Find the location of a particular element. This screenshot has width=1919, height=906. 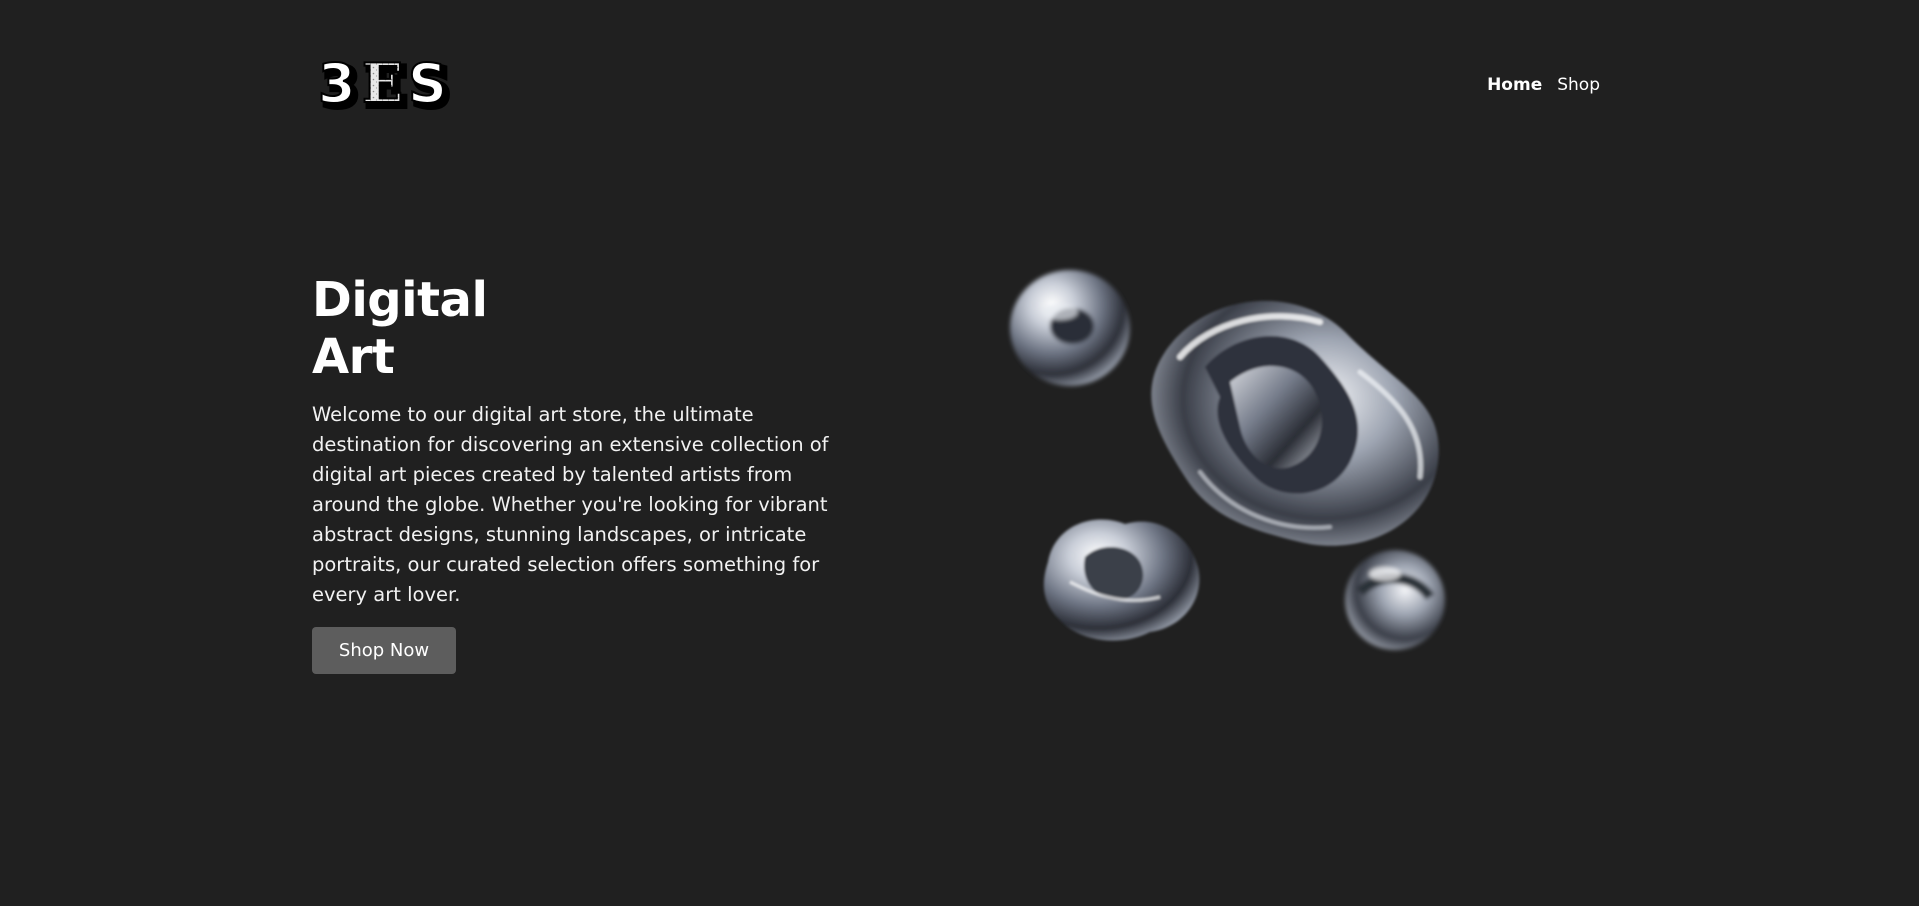

svg-text: E is located at coordinates (382, 84).